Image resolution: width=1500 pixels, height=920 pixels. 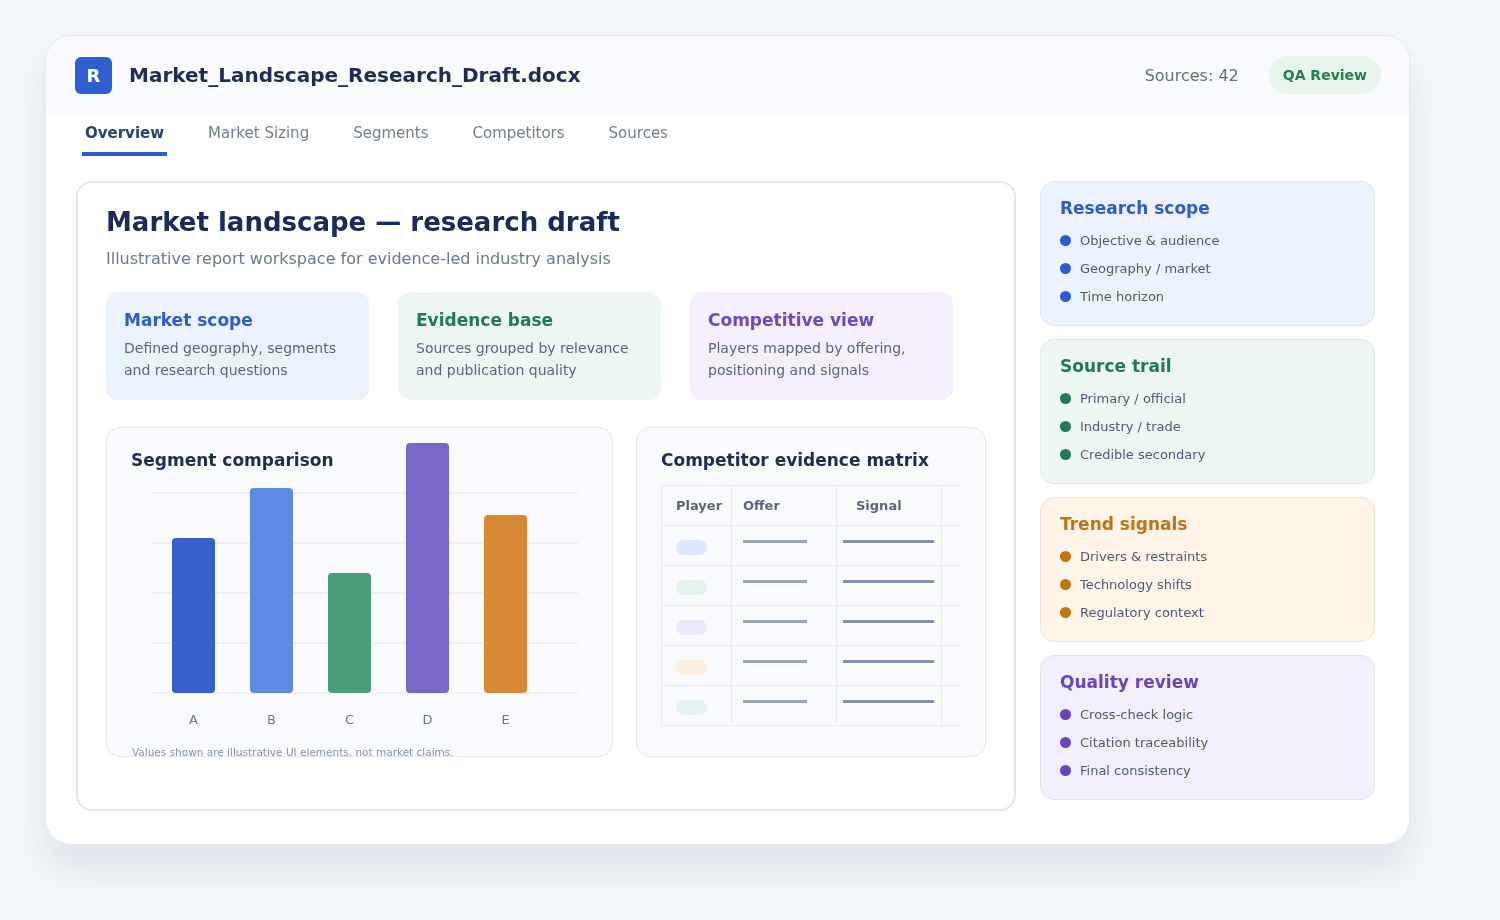 What do you see at coordinates (125, 135) in the screenshot?
I see `tab: Overview` at bounding box center [125, 135].